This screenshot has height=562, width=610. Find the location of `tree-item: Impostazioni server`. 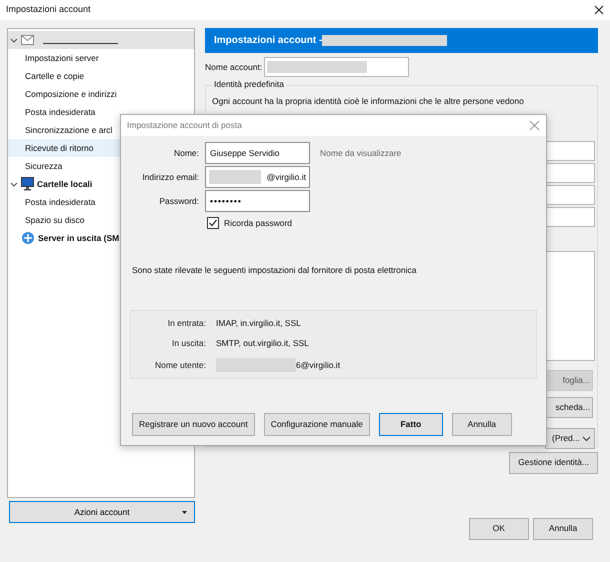

tree-item: Impostazioni server is located at coordinates (101, 58).